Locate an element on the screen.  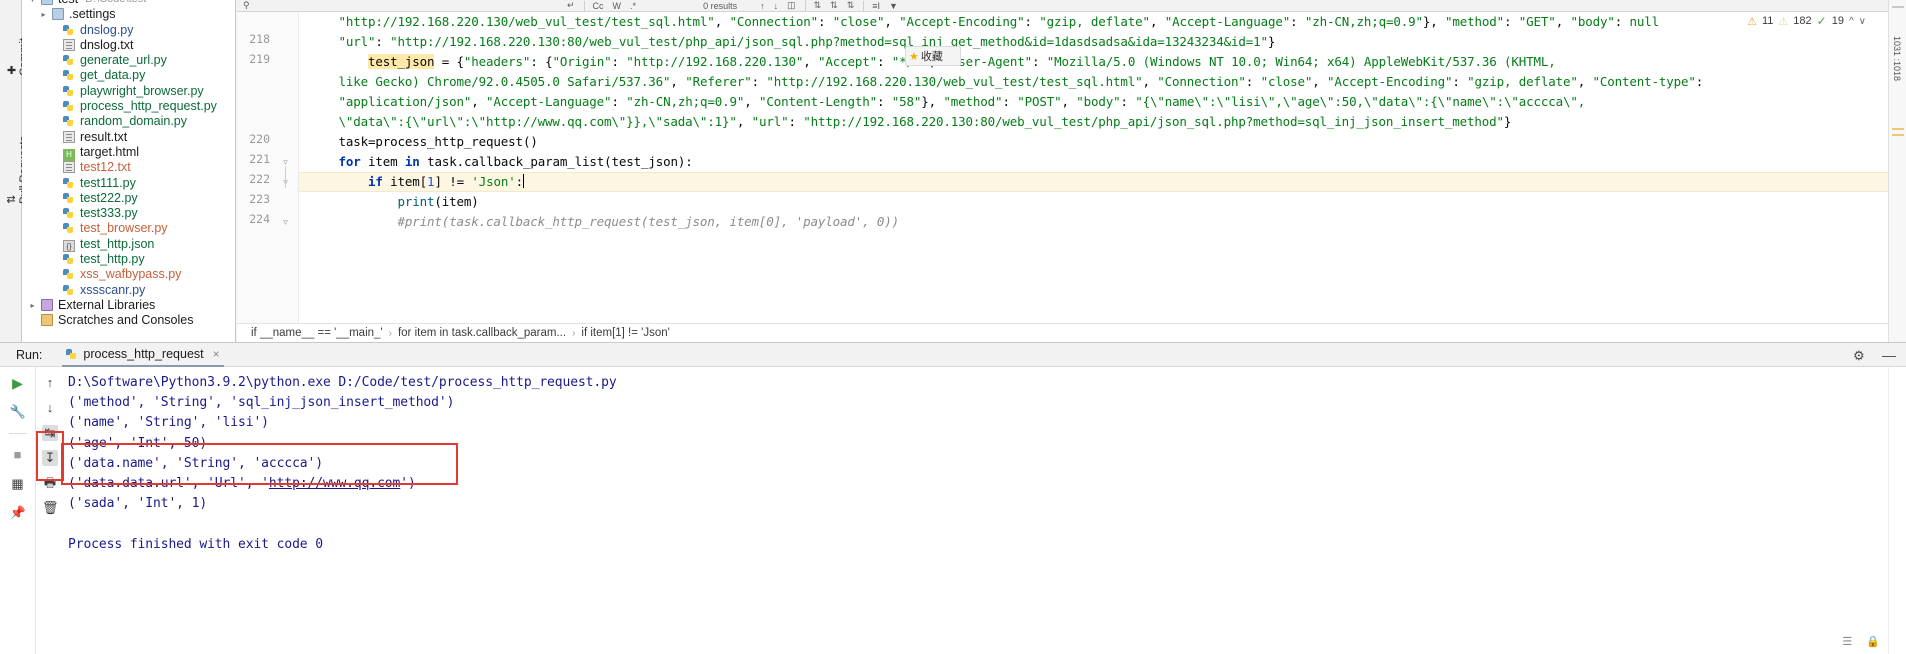
pin-button: 📌 is located at coordinates (18, 513).